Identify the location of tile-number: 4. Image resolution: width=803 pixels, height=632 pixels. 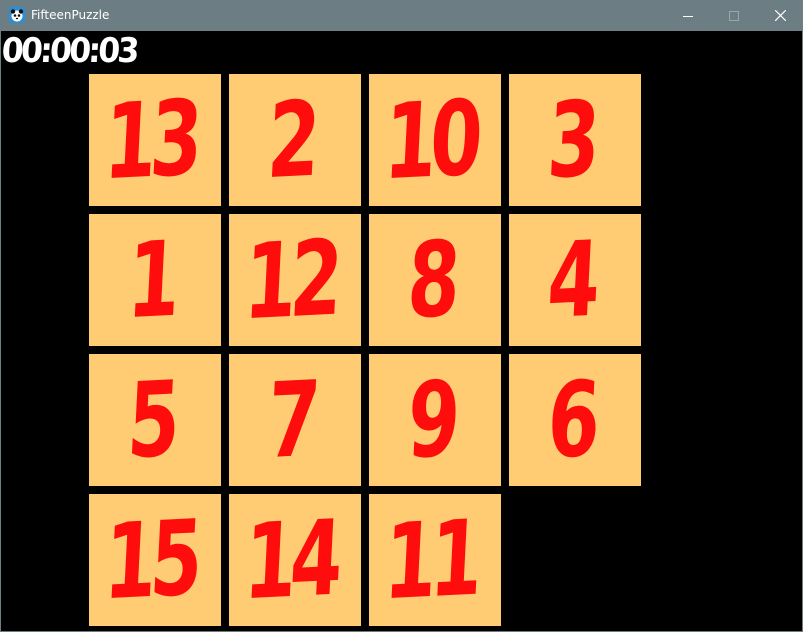
(570, 280).